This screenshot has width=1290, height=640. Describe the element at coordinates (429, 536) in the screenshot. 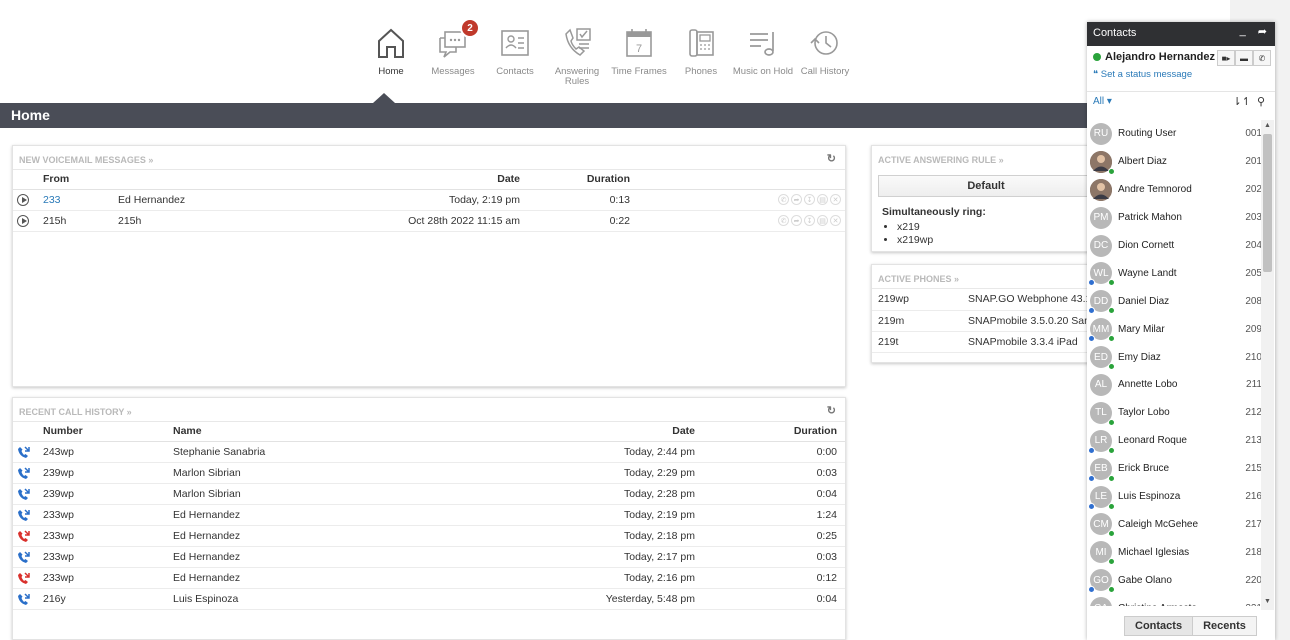

I see `call-history-row: 233wp Ed Hernandez Today, 2:18 pm 0:25` at that location.